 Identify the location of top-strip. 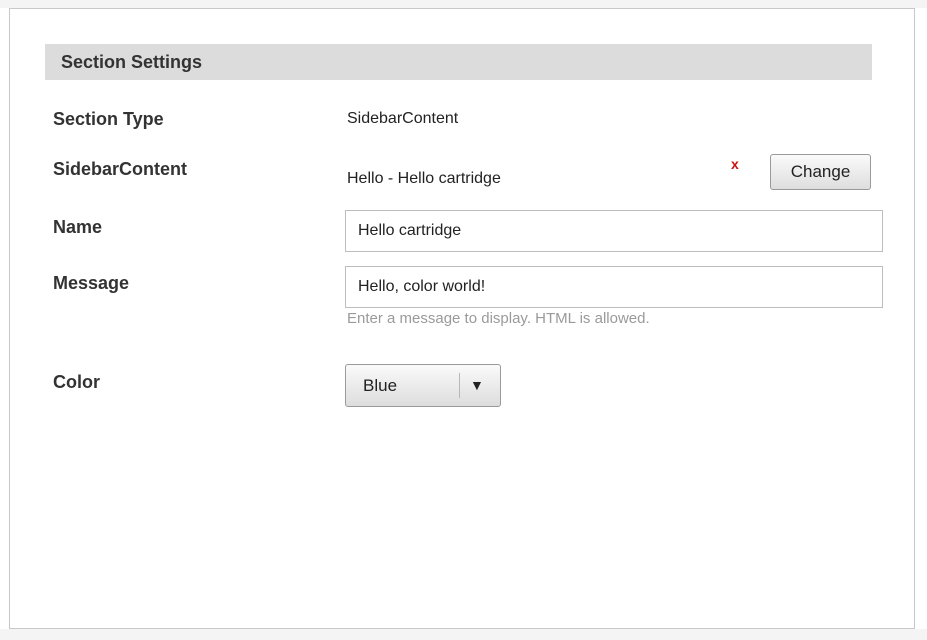
(463, 4).